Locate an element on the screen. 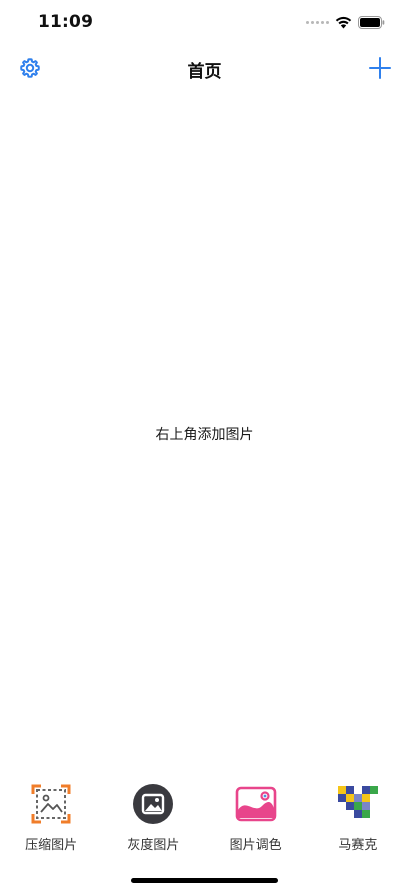  grayscale-image-icon is located at coordinates (153, 804).